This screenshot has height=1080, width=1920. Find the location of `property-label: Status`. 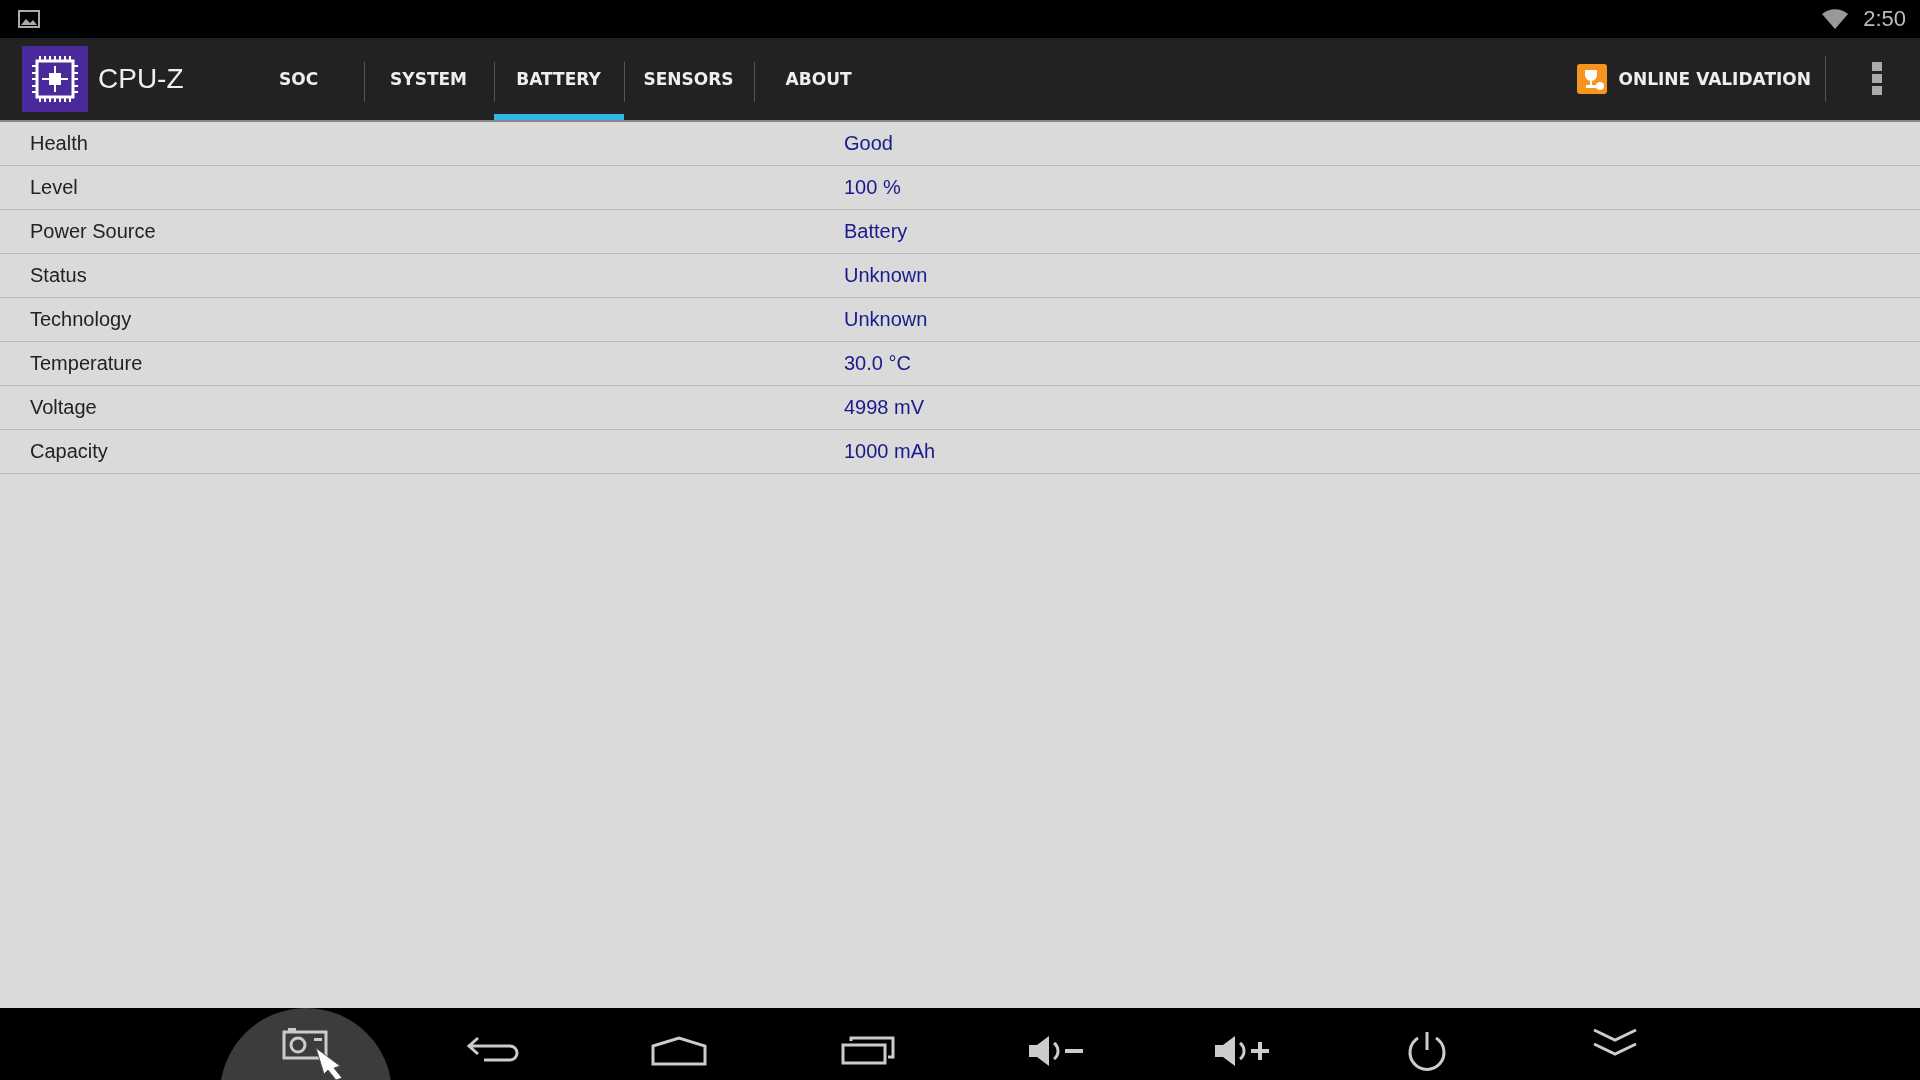

property-label: Status is located at coordinates (58, 275).